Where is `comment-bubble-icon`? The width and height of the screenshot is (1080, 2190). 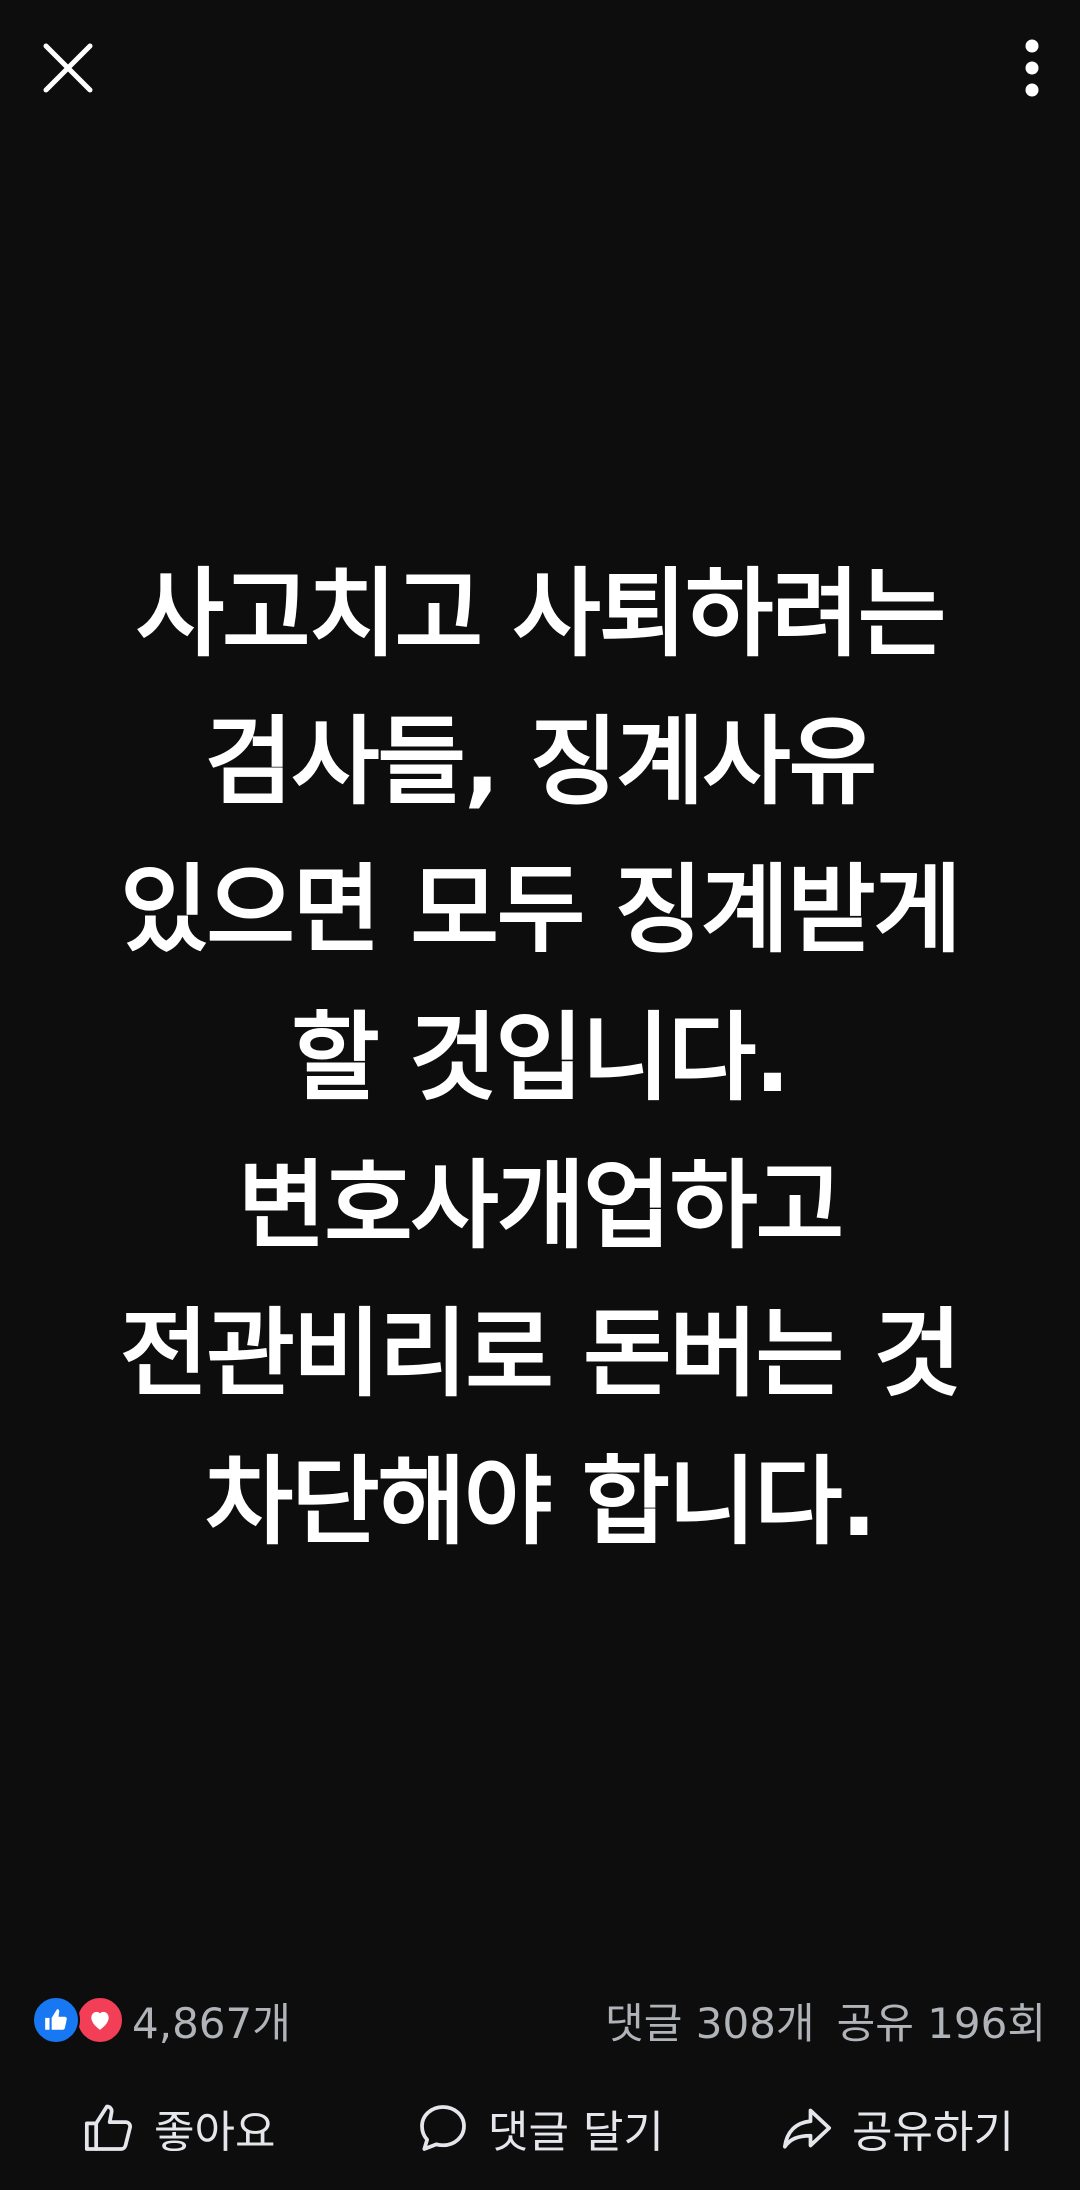
comment-bubble-icon is located at coordinates (443, 2128).